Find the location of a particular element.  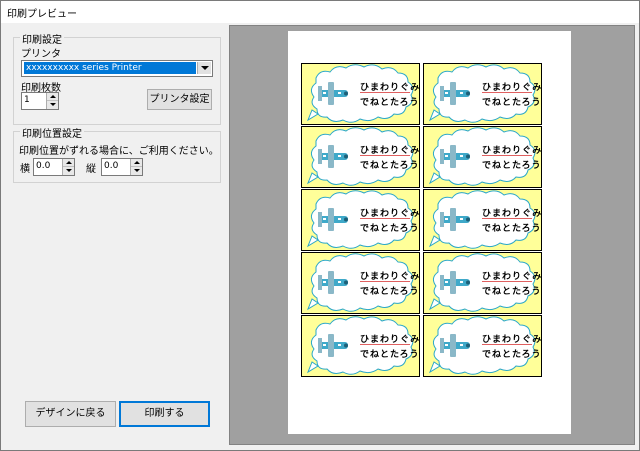

copies-value: 1 is located at coordinates (27, 100).